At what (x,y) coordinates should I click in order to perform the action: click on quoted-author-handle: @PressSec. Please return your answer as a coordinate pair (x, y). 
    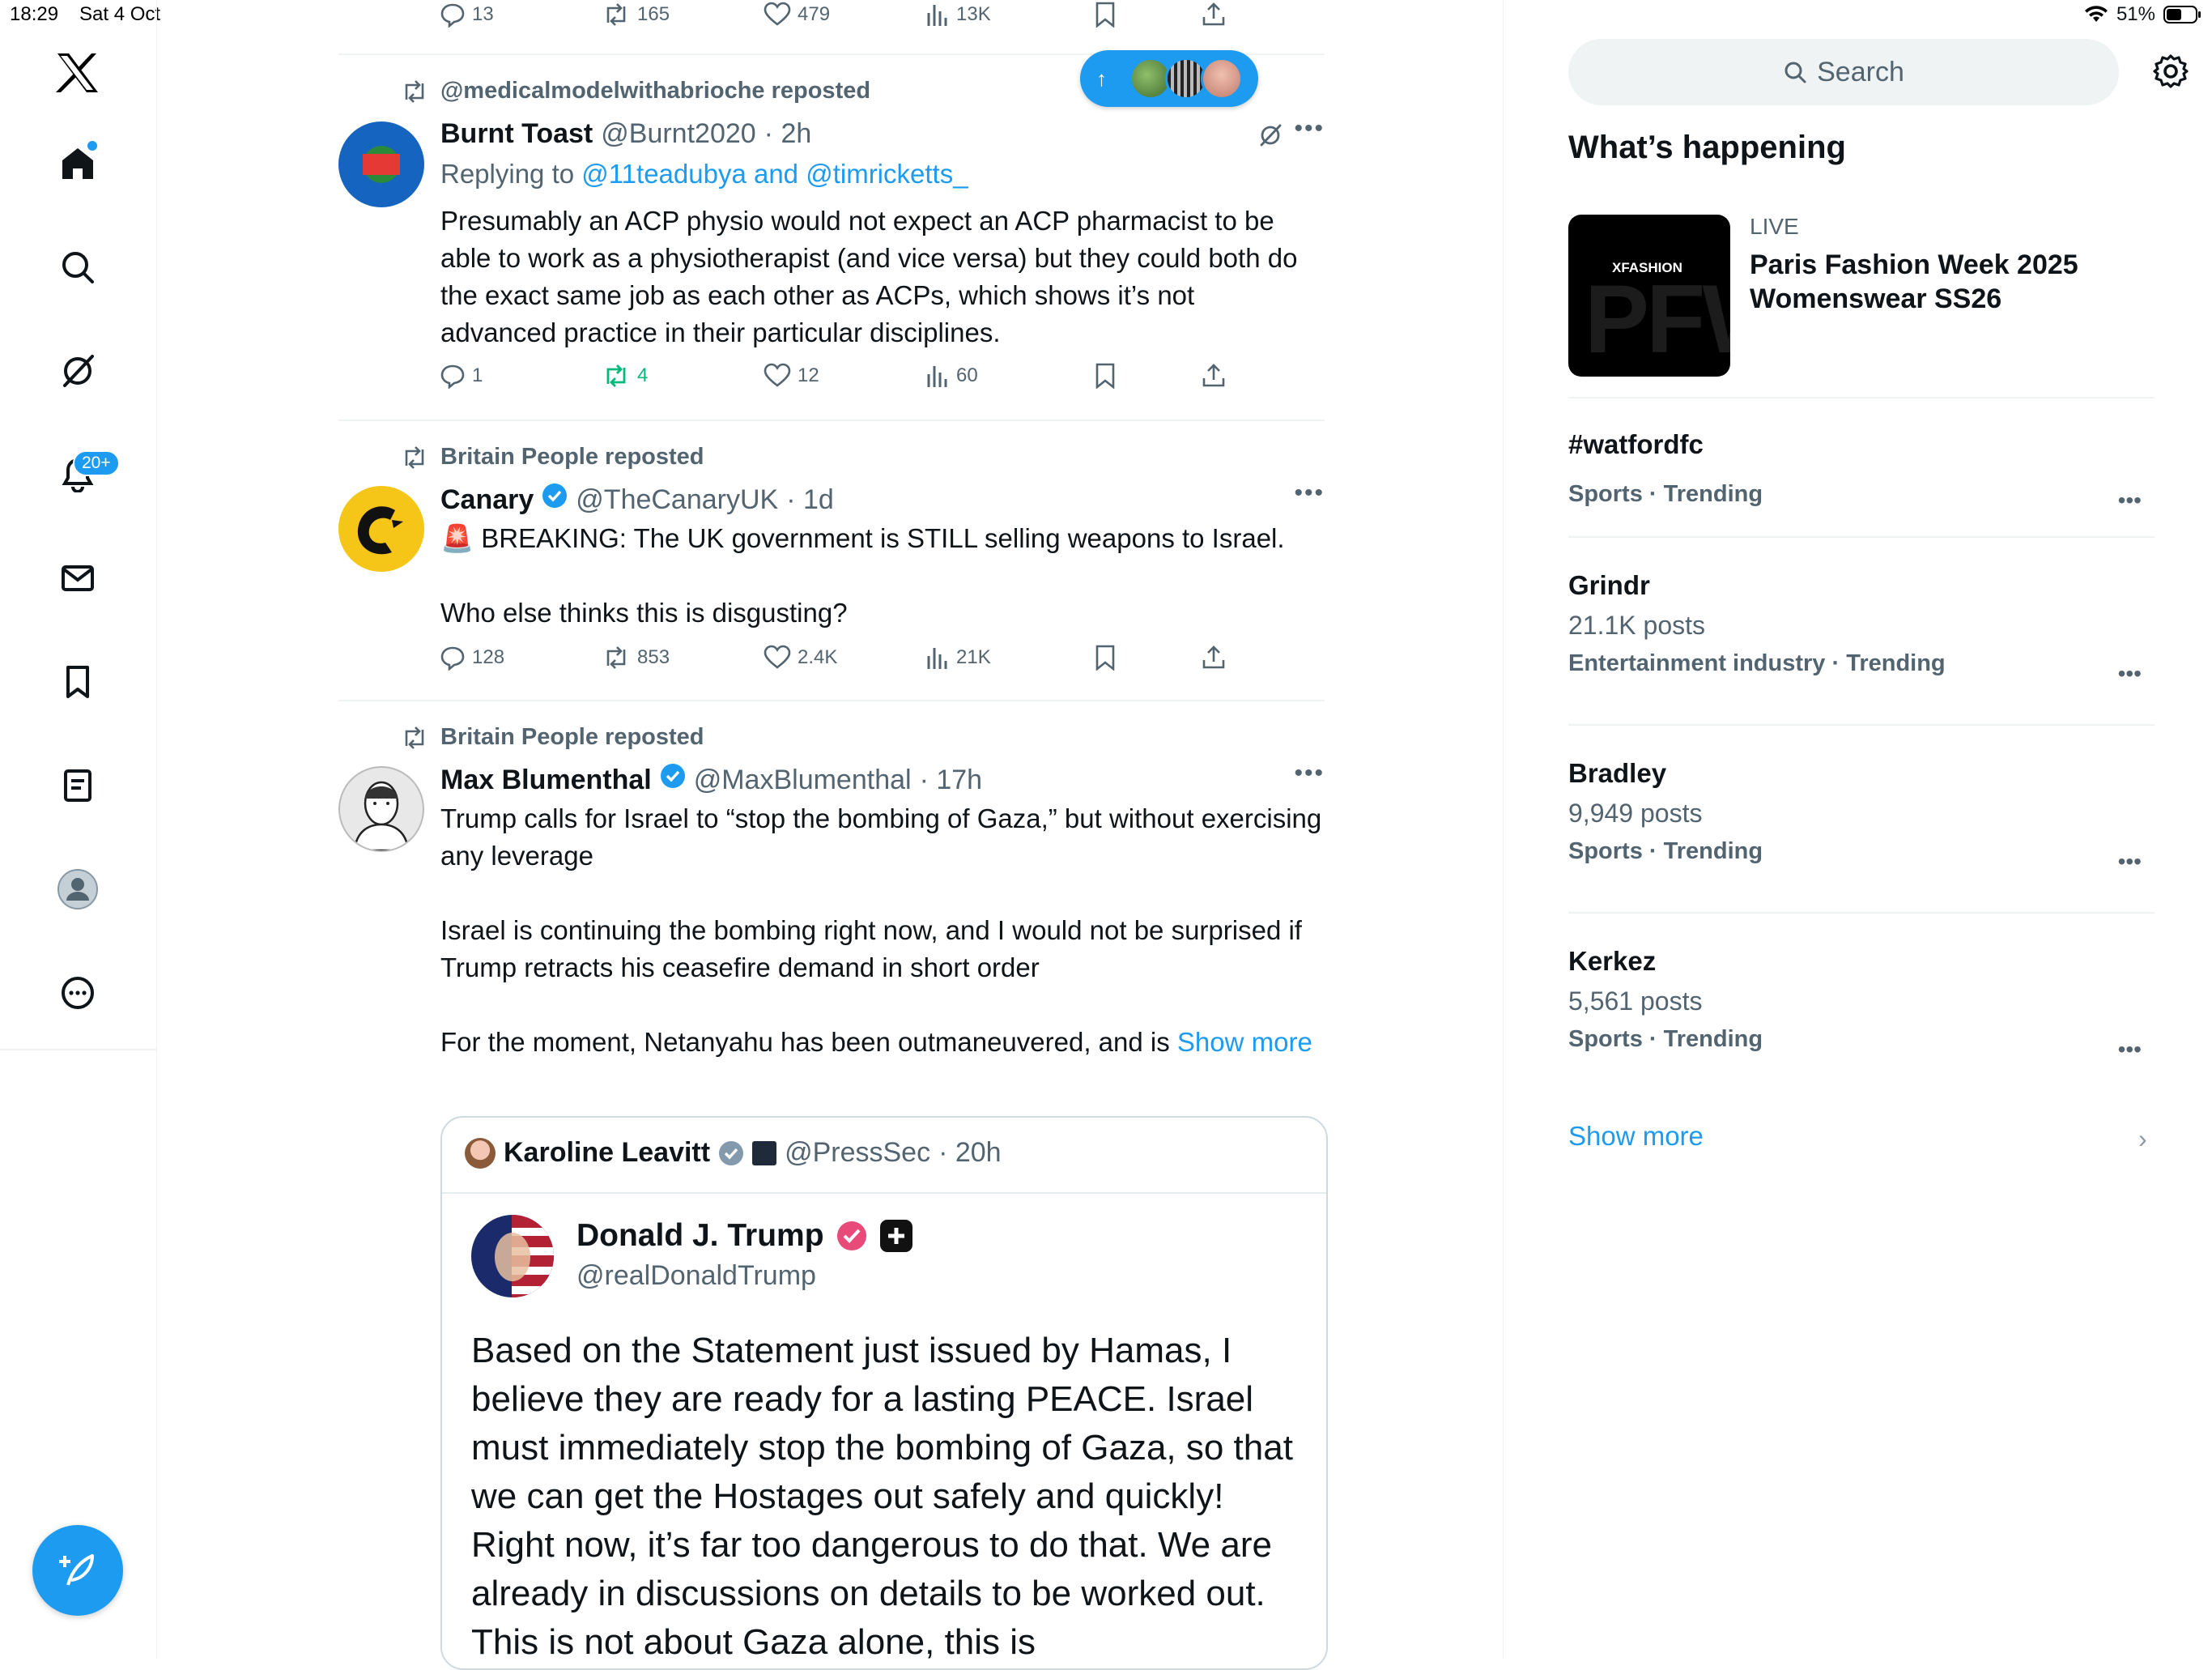
    Looking at the image, I should click on (858, 1153).